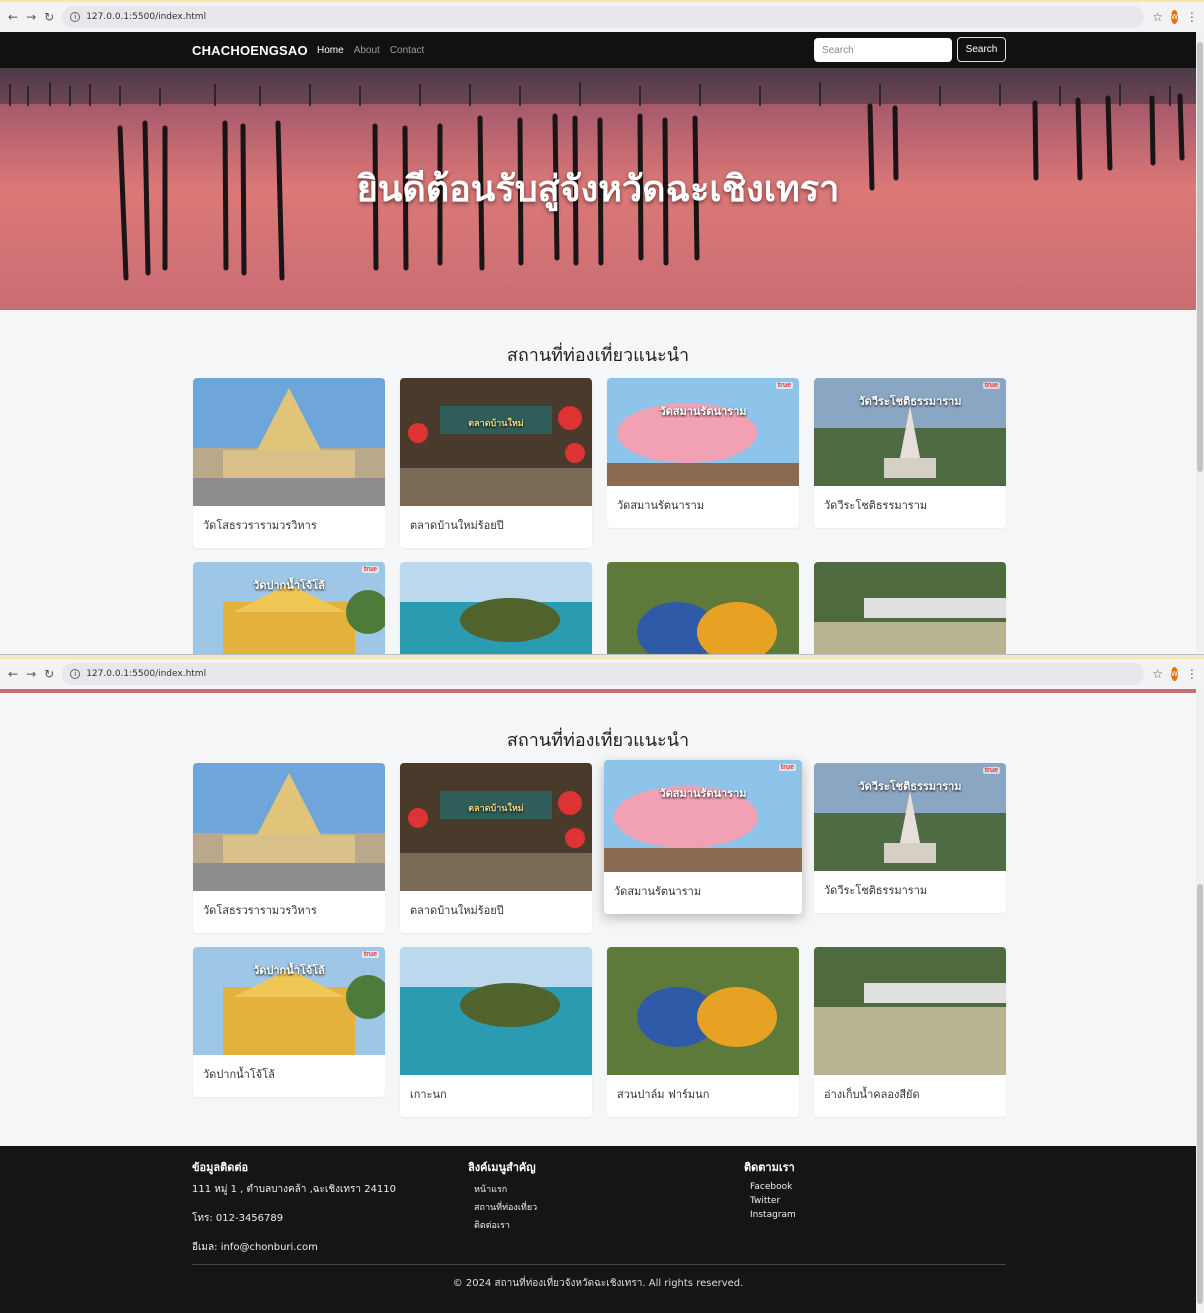  I want to click on attraction-card: วัดปากน้ำโจ้โล้ true, so click(289, 608).